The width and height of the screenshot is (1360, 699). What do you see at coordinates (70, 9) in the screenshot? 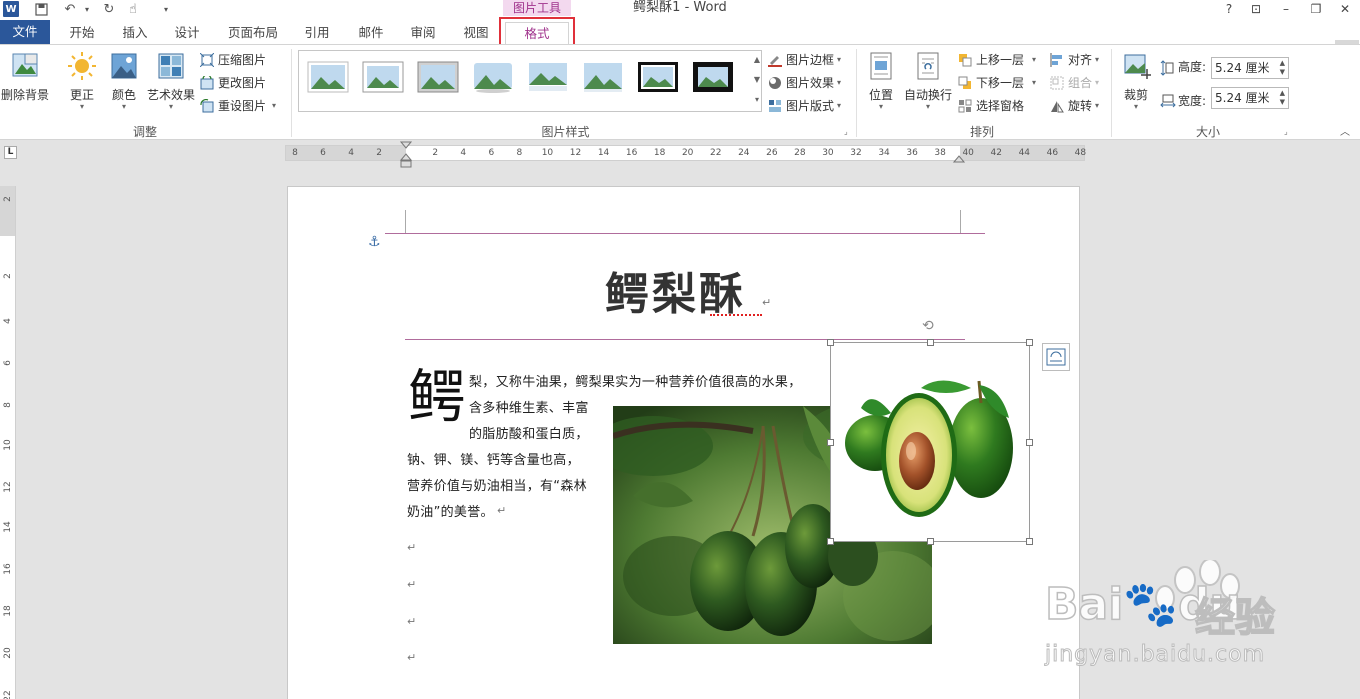
I see `undo-icon: ↶` at bounding box center [70, 9].